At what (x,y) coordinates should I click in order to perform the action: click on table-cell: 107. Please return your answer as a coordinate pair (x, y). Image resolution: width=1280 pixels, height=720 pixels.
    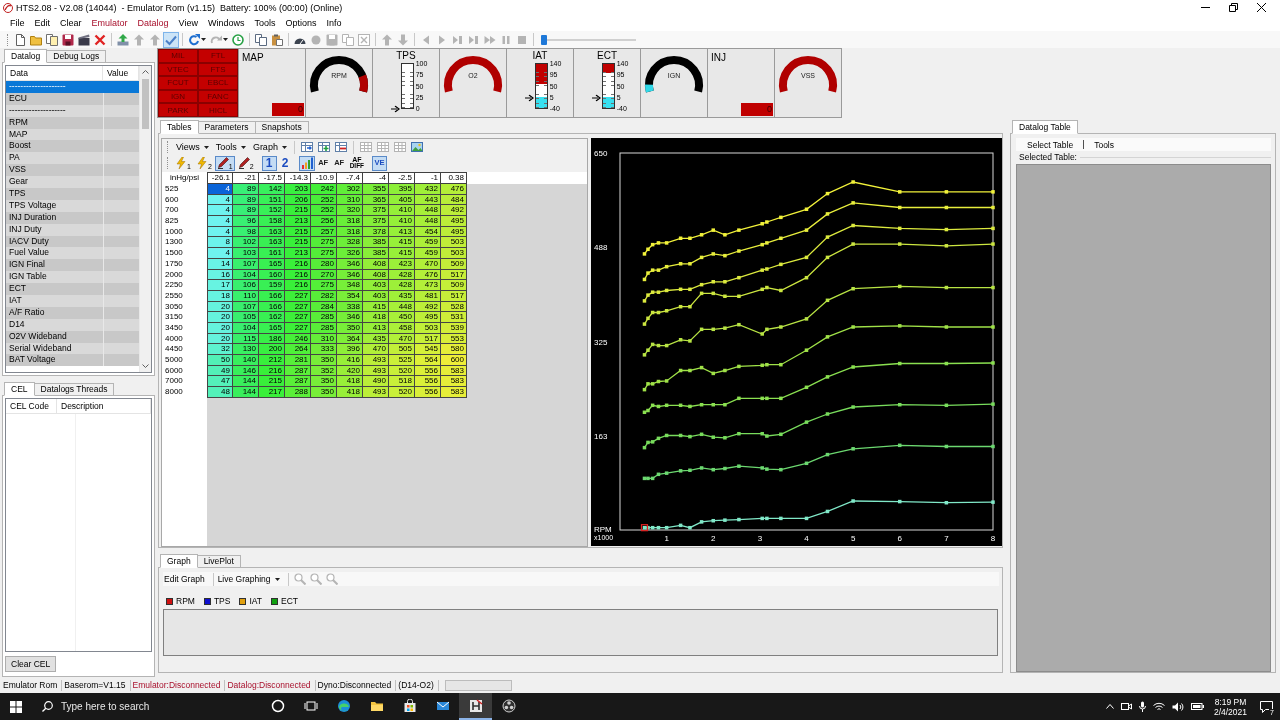
    Looking at the image, I should click on (246, 264).